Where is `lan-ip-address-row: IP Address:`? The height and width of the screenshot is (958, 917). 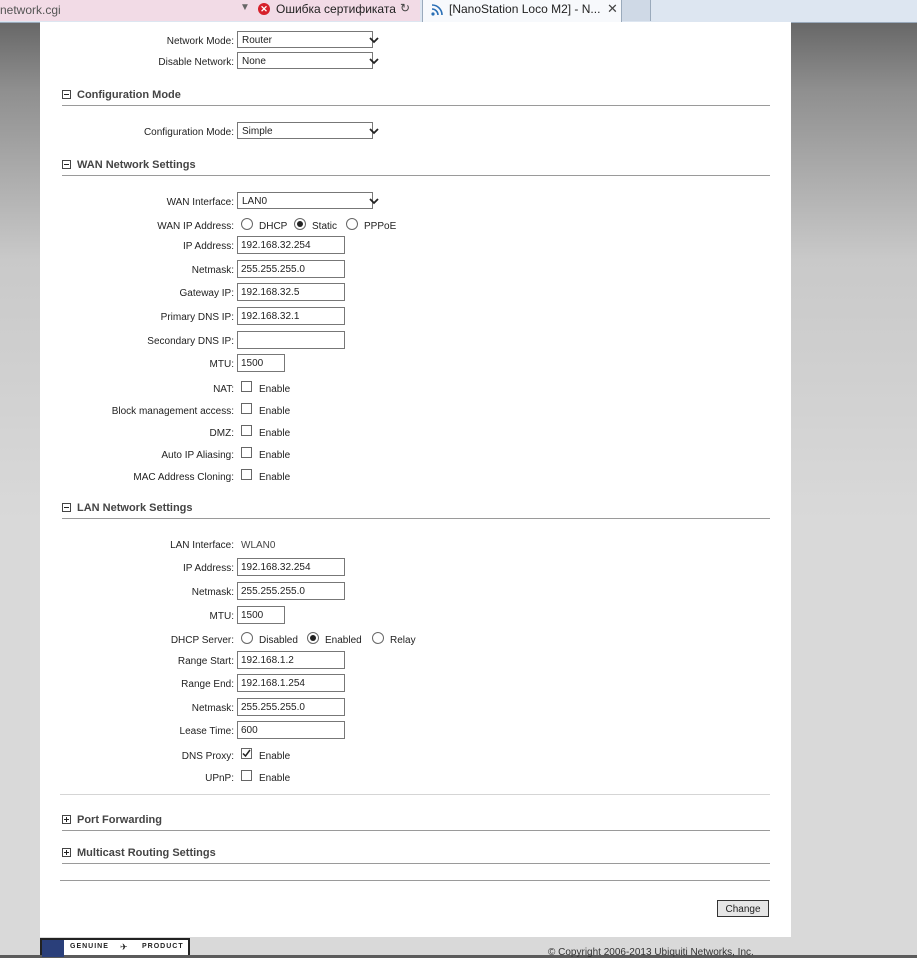 lan-ip-address-row: IP Address: is located at coordinates (415, 568).